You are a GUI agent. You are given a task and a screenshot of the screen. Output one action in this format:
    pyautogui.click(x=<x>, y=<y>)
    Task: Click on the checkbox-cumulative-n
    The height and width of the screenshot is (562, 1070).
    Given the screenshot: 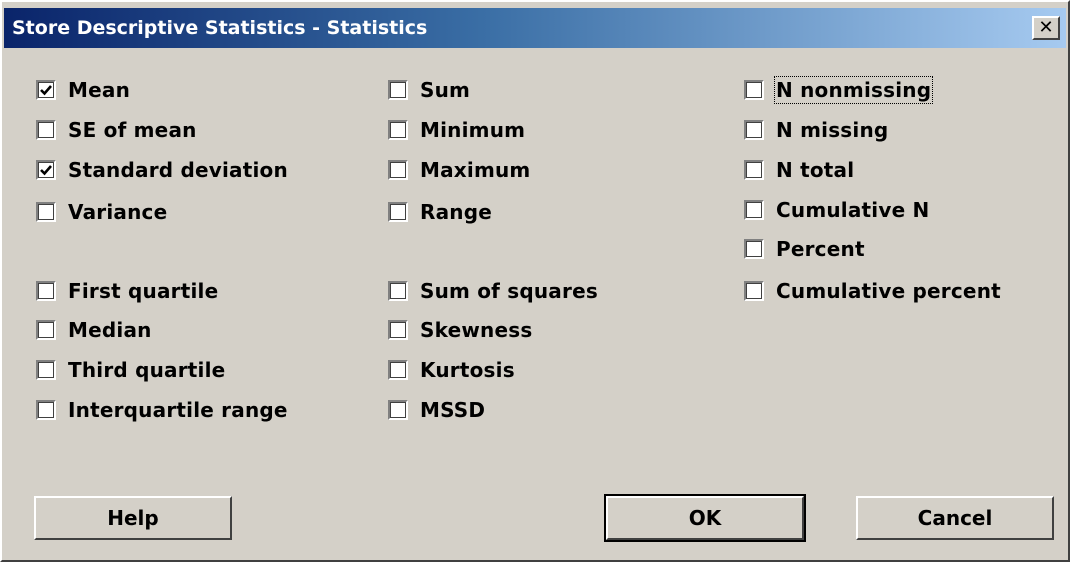 What is the action you would take?
    pyautogui.click(x=754, y=210)
    